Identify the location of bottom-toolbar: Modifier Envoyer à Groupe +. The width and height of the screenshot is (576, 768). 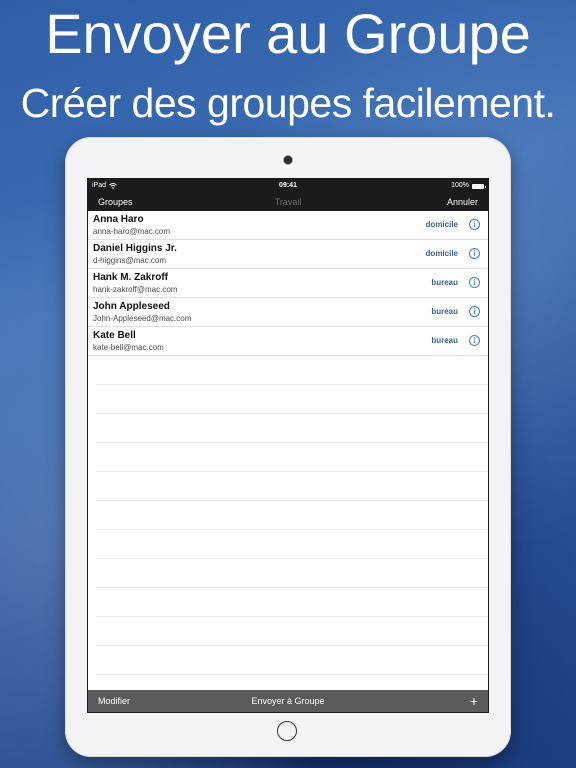
(288, 701).